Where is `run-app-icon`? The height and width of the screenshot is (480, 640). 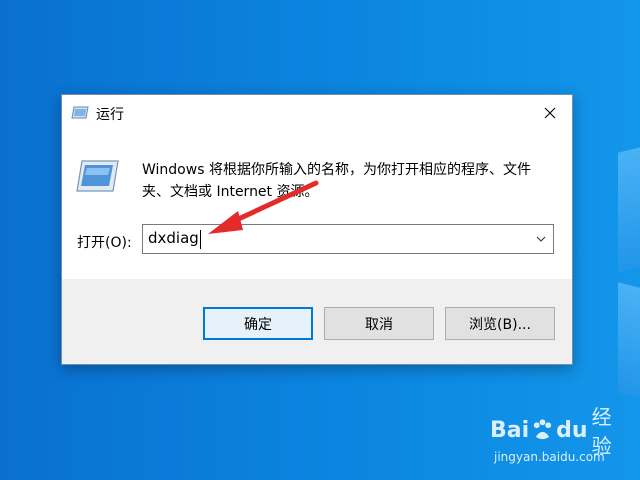
run-app-icon is located at coordinates (80, 112).